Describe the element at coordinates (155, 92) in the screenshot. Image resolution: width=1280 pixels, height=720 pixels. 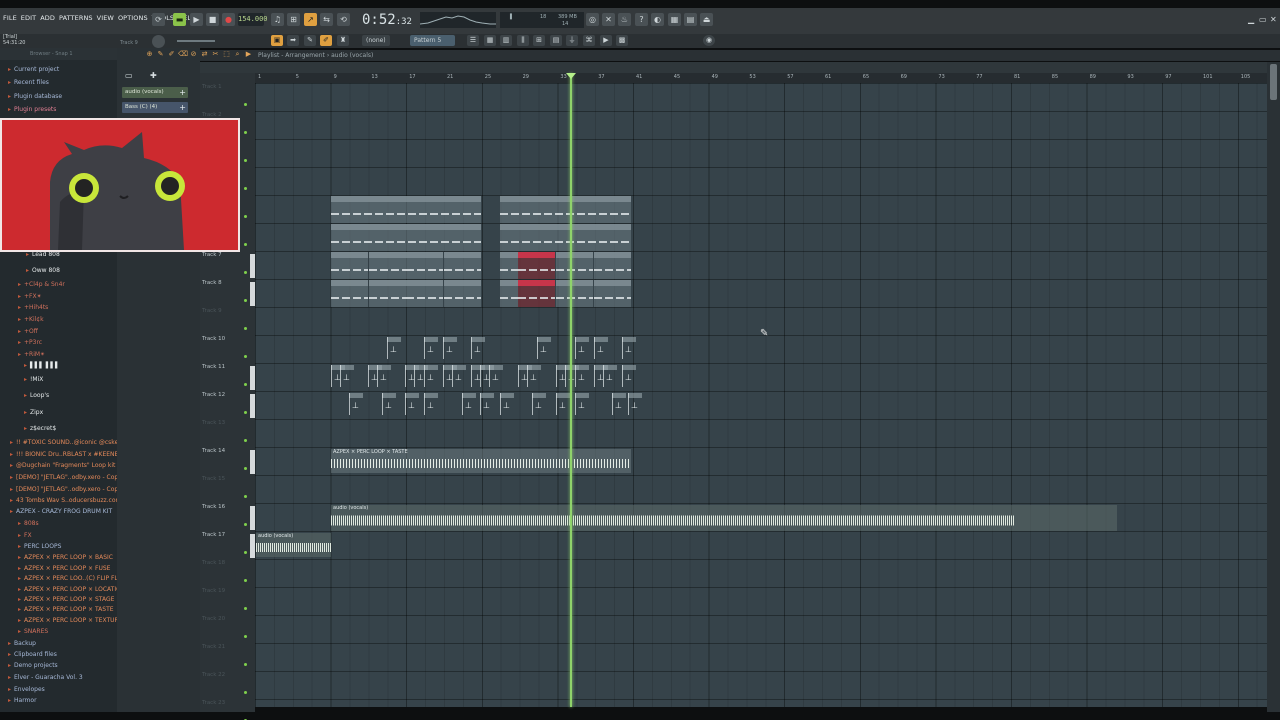
I see `channel-audio-vocals: audio (vocals) +` at that location.